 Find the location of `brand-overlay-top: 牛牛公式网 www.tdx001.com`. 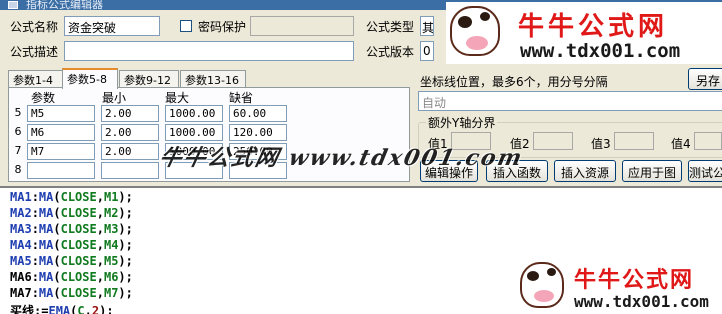

brand-overlay-top: 牛牛公式网 www.tdx001.com is located at coordinates (584, 33).